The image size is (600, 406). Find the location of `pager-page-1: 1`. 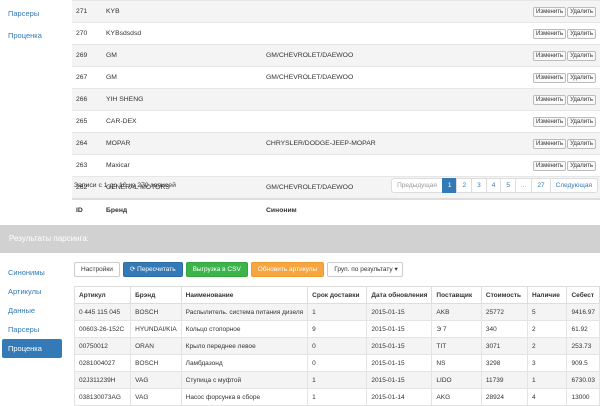

pager-page-1: 1 is located at coordinates (449, 185).